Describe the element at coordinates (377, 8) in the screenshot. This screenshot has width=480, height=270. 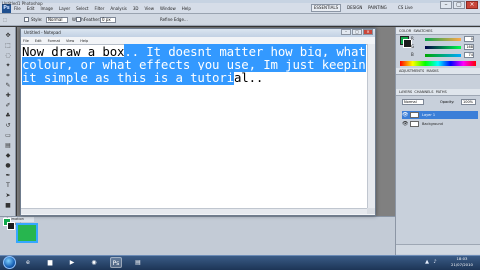
I see `painting-workspace-link: PAINTING` at that location.